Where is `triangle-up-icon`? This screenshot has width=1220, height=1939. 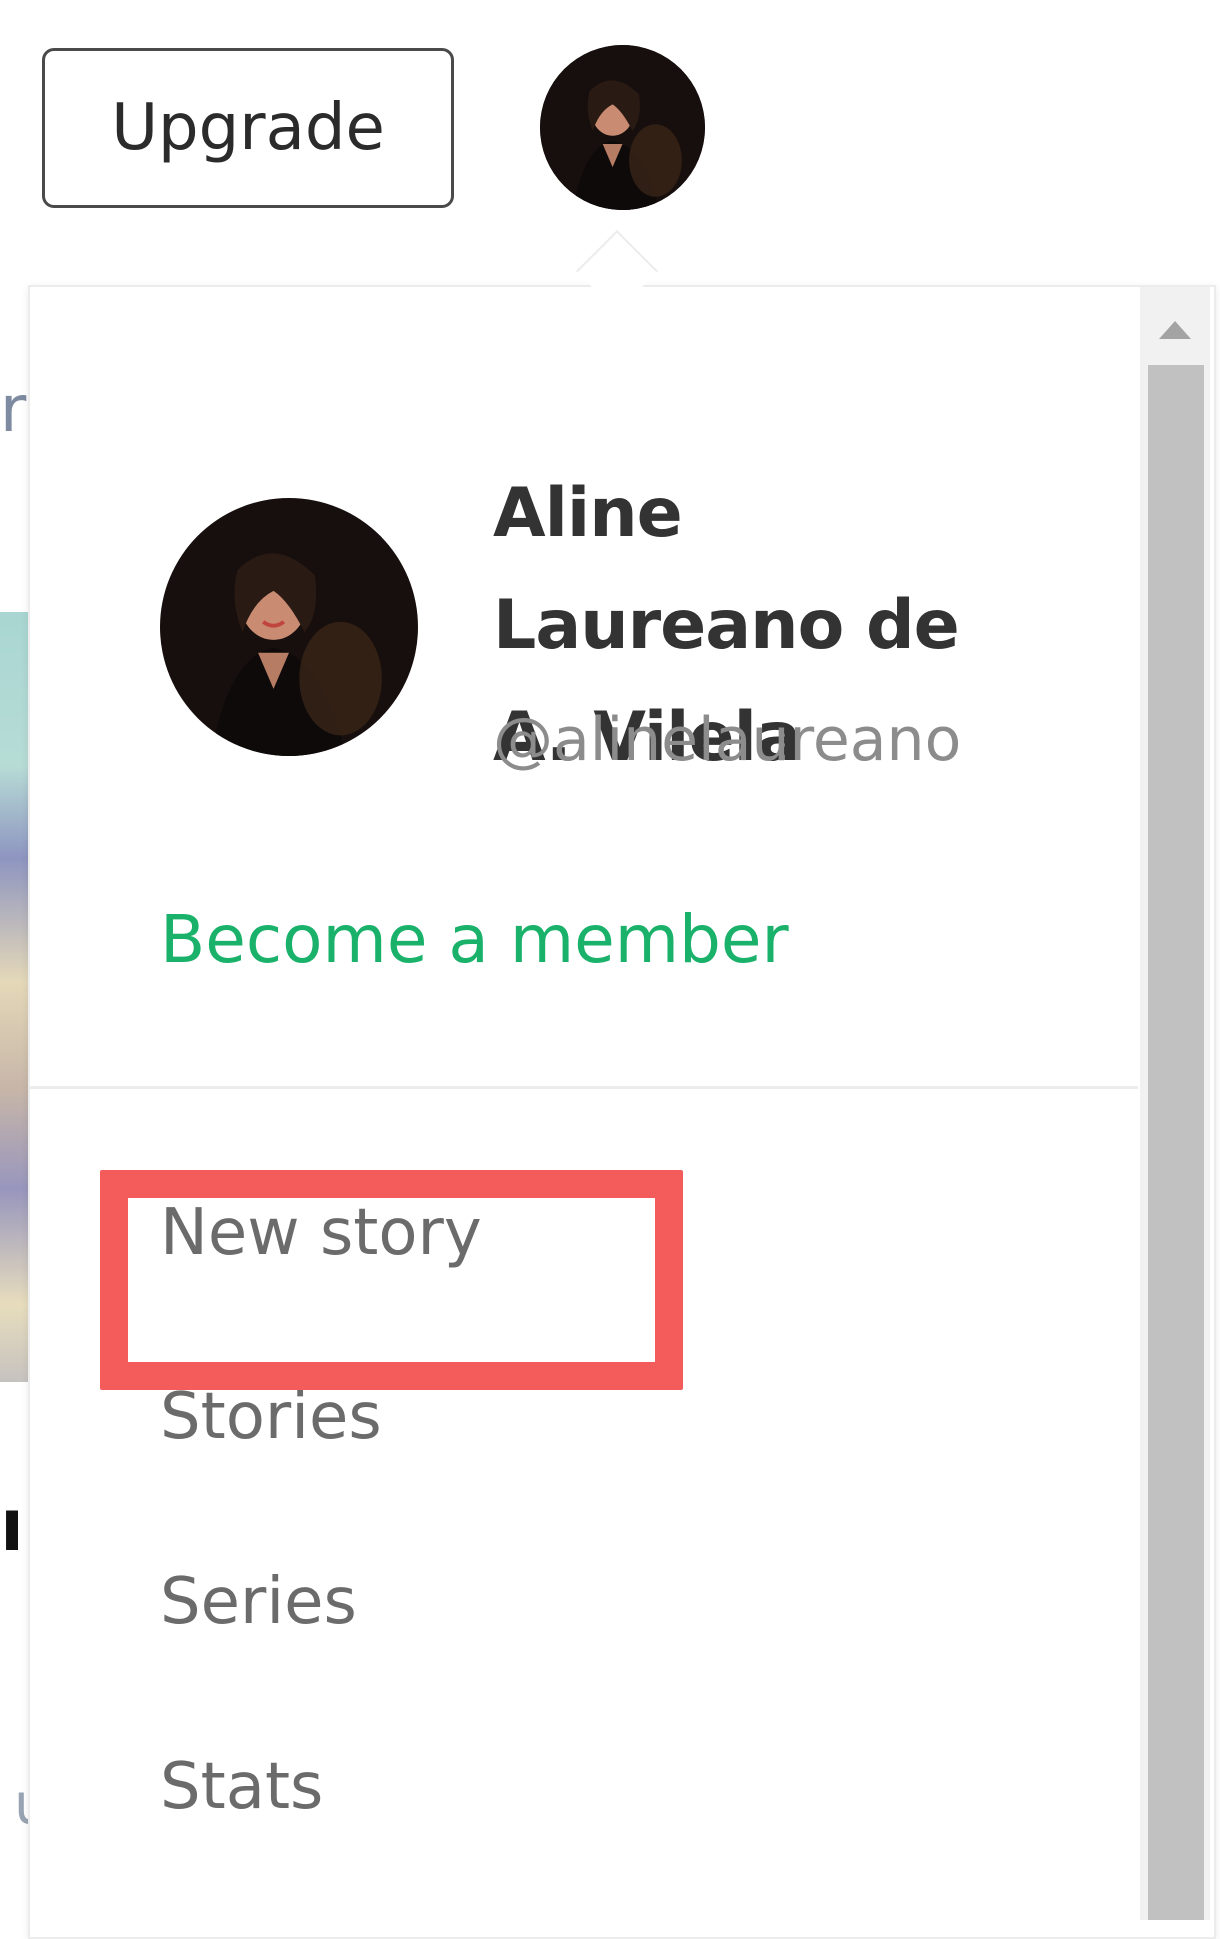 triangle-up-icon is located at coordinates (1175, 330).